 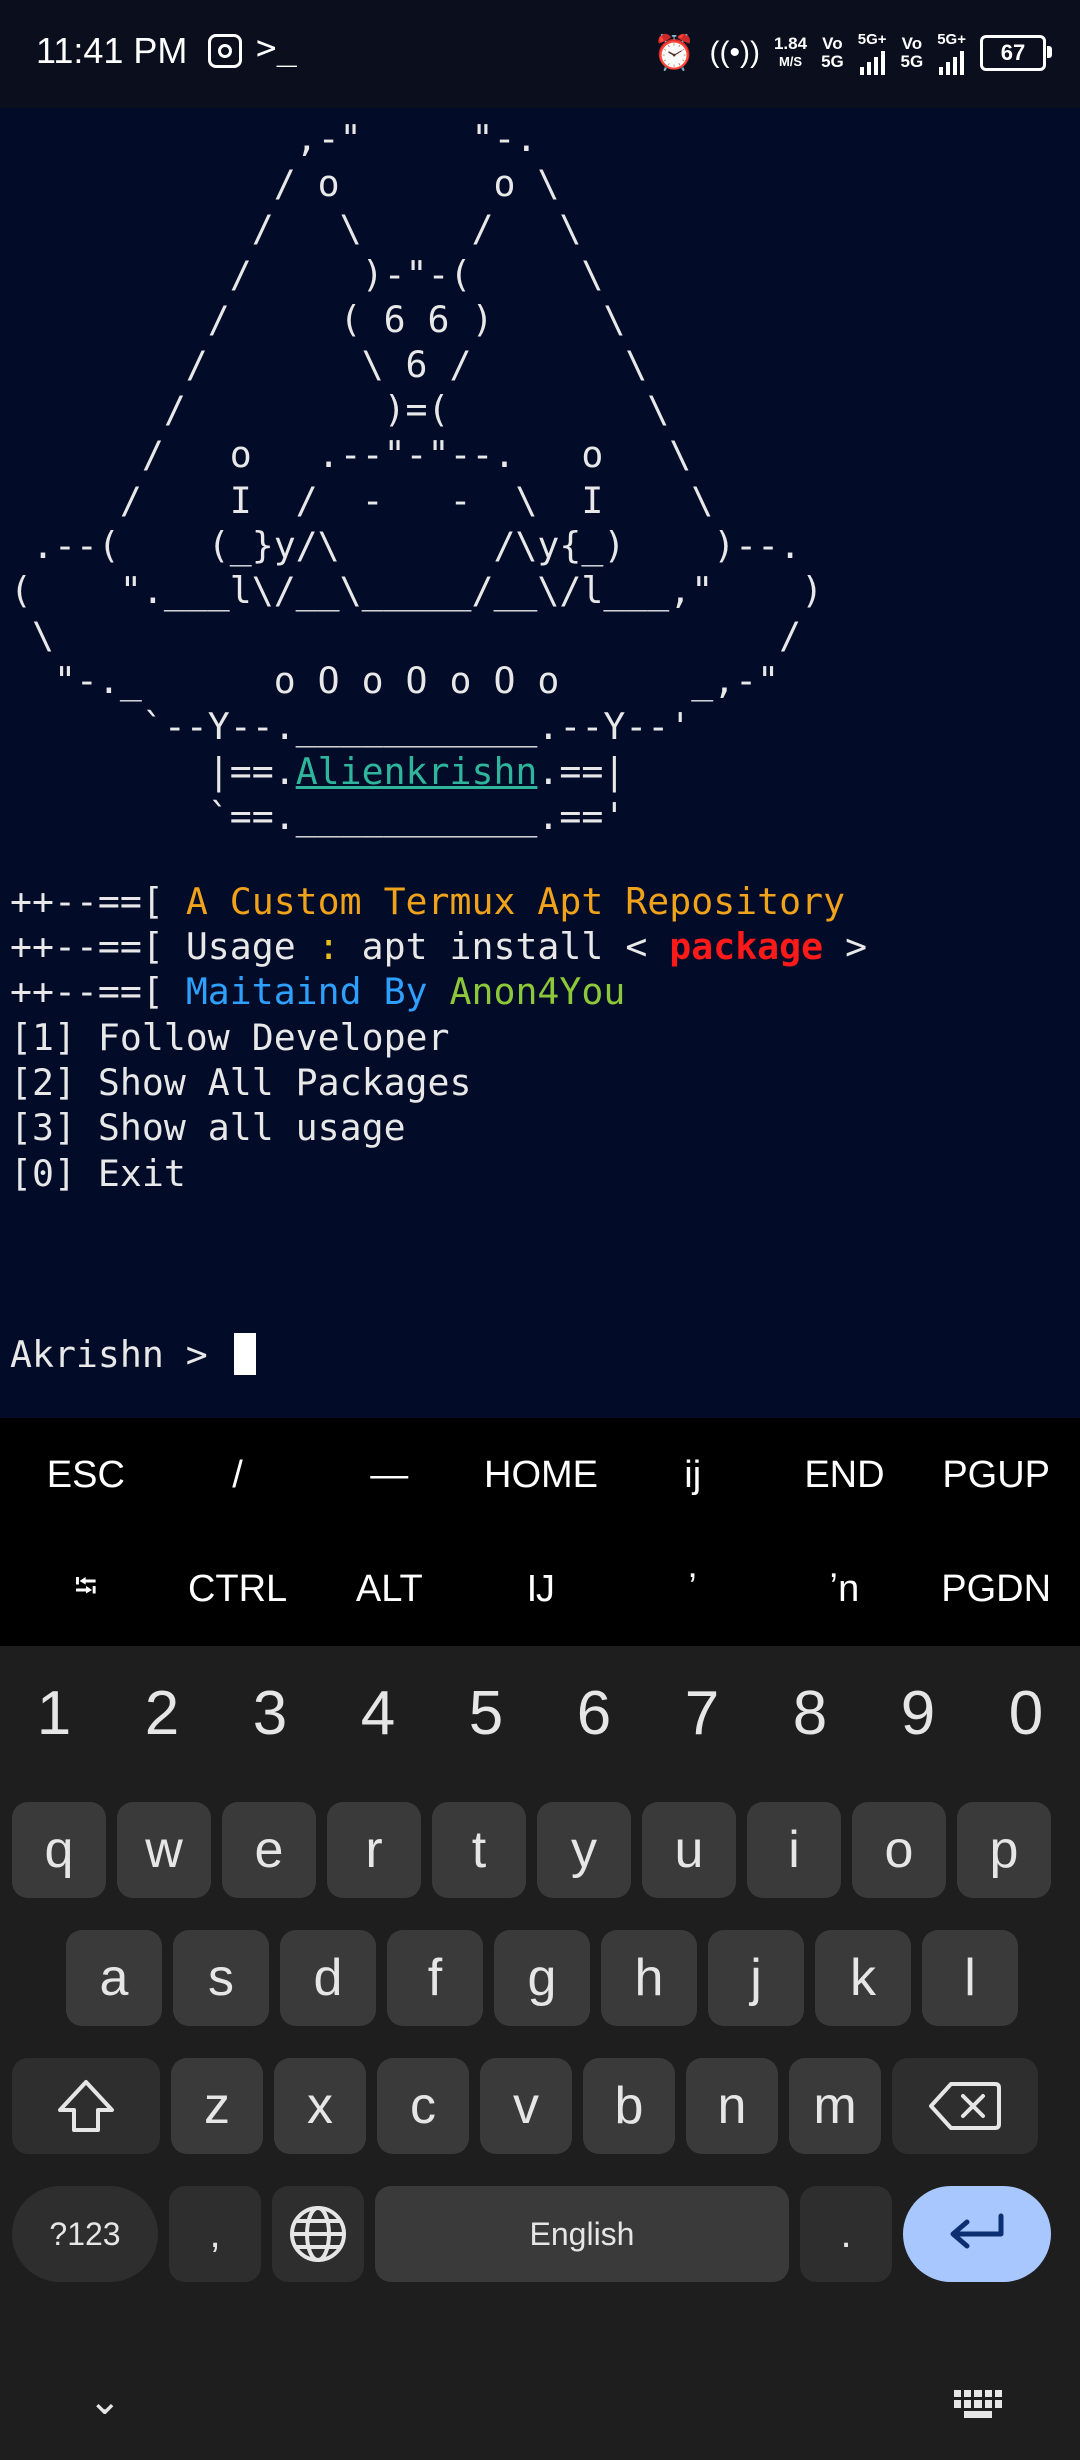 What do you see at coordinates (374, 1850) in the screenshot?
I see `key-r: r` at bounding box center [374, 1850].